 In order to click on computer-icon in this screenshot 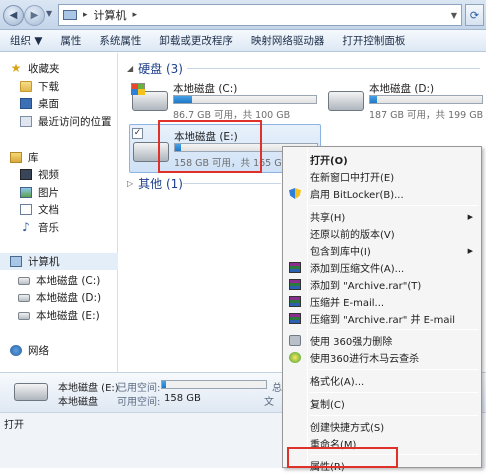, I will do `click(70, 15)`.